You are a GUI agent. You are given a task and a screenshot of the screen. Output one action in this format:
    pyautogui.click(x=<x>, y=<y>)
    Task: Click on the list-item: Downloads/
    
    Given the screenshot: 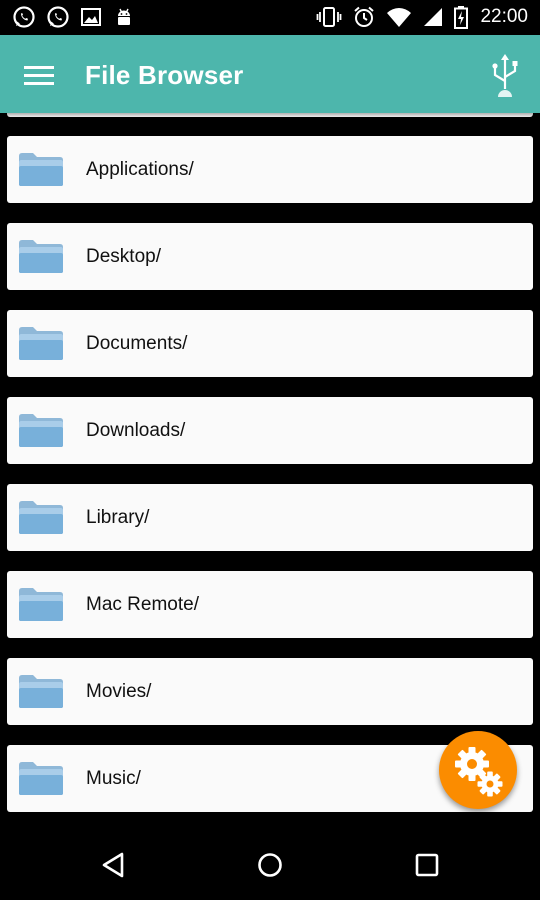 What is the action you would take?
    pyautogui.click(x=270, y=430)
    